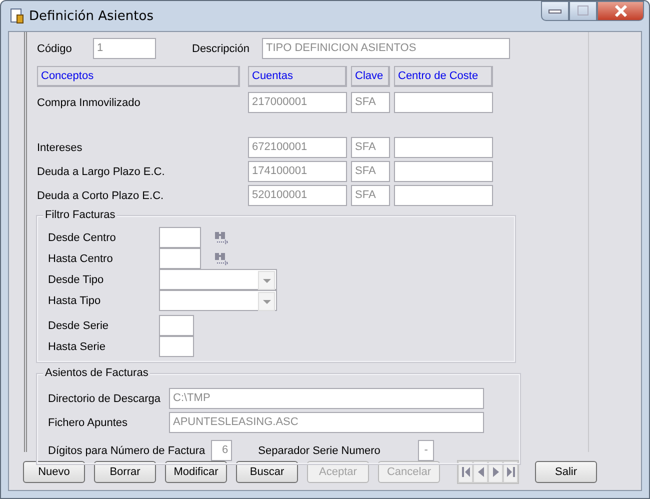  Describe the element at coordinates (566, 472) in the screenshot. I see `exit-button: Salir` at that location.